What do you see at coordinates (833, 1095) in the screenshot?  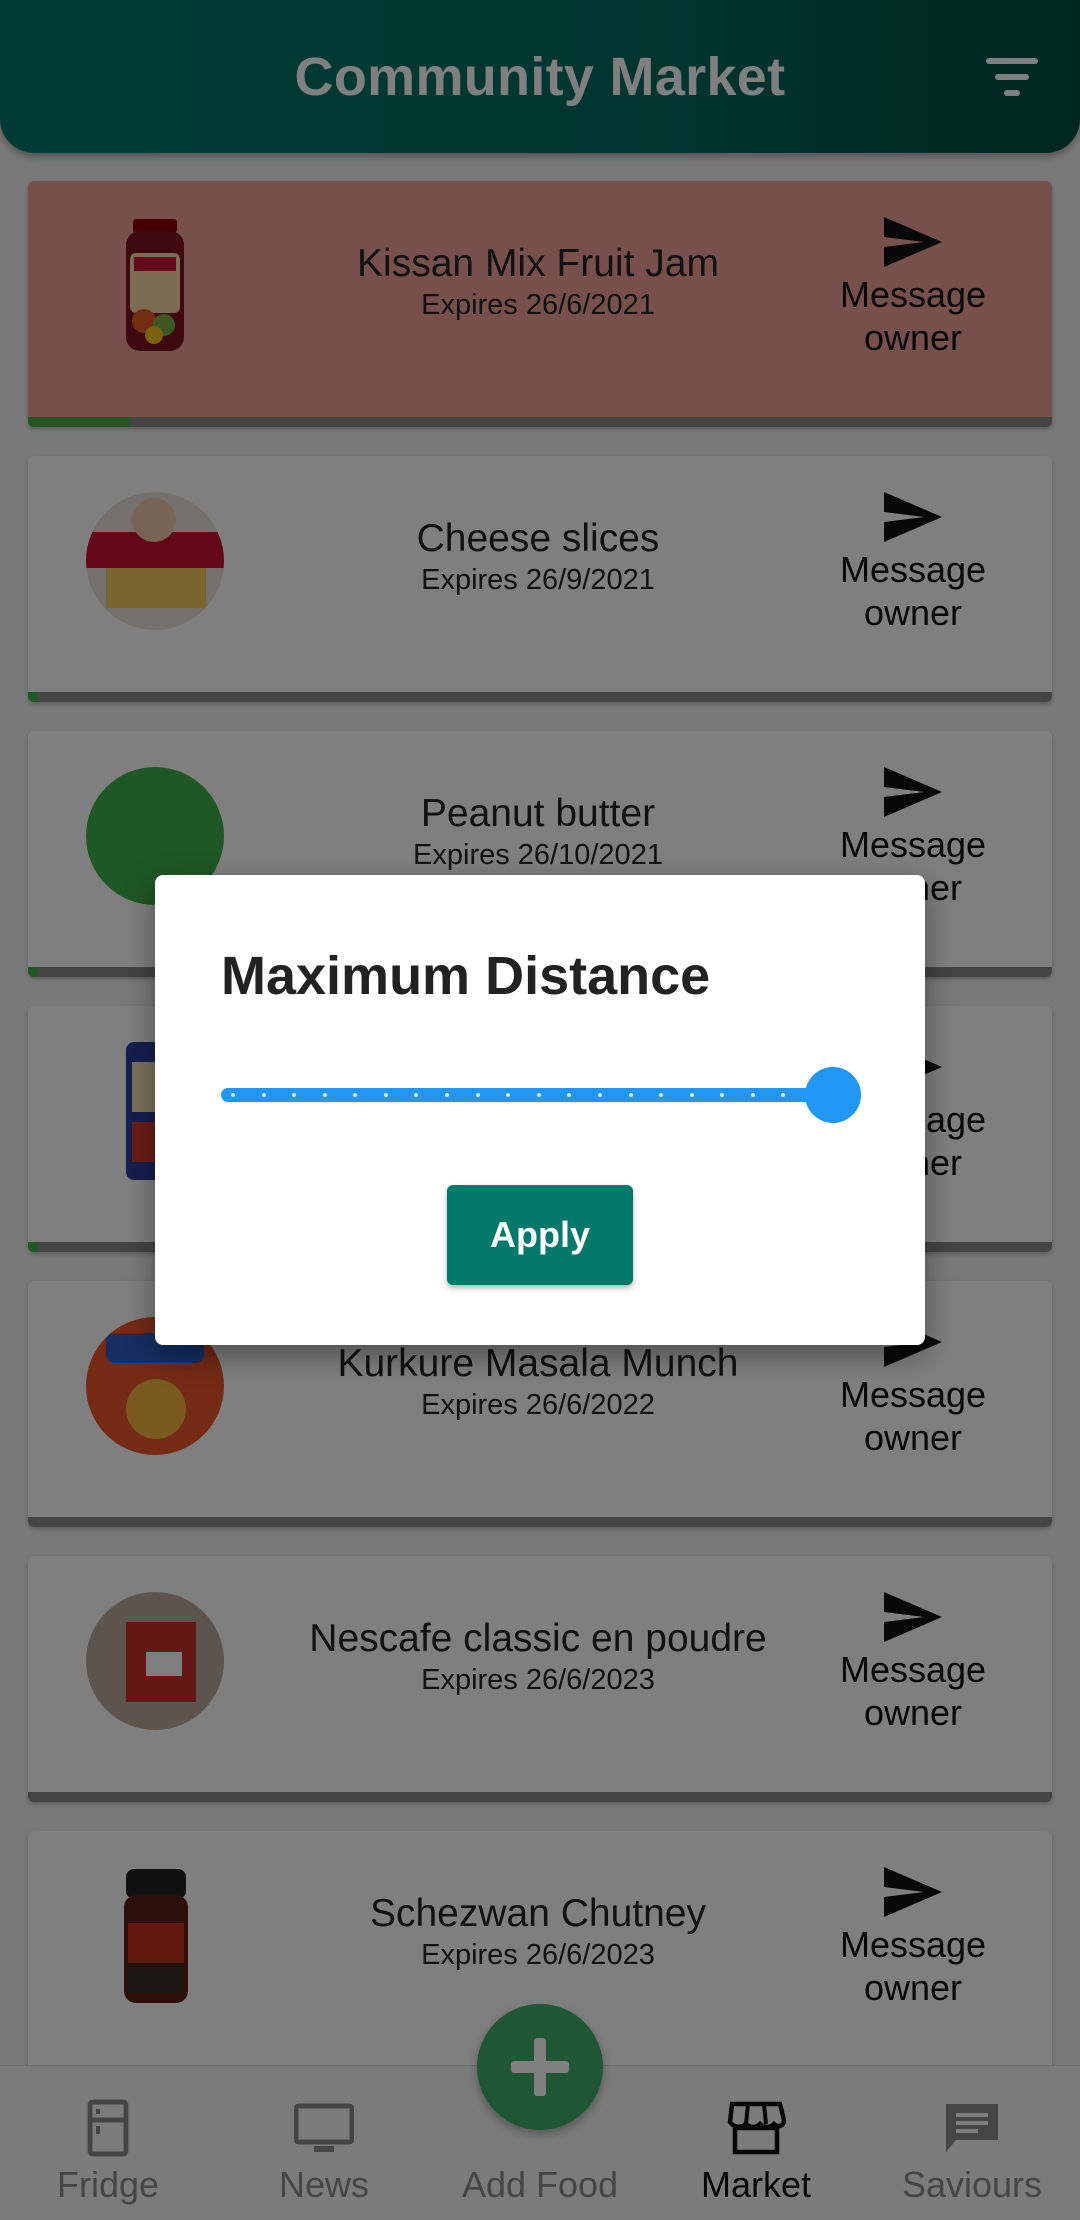 I see `slider-thumb` at bounding box center [833, 1095].